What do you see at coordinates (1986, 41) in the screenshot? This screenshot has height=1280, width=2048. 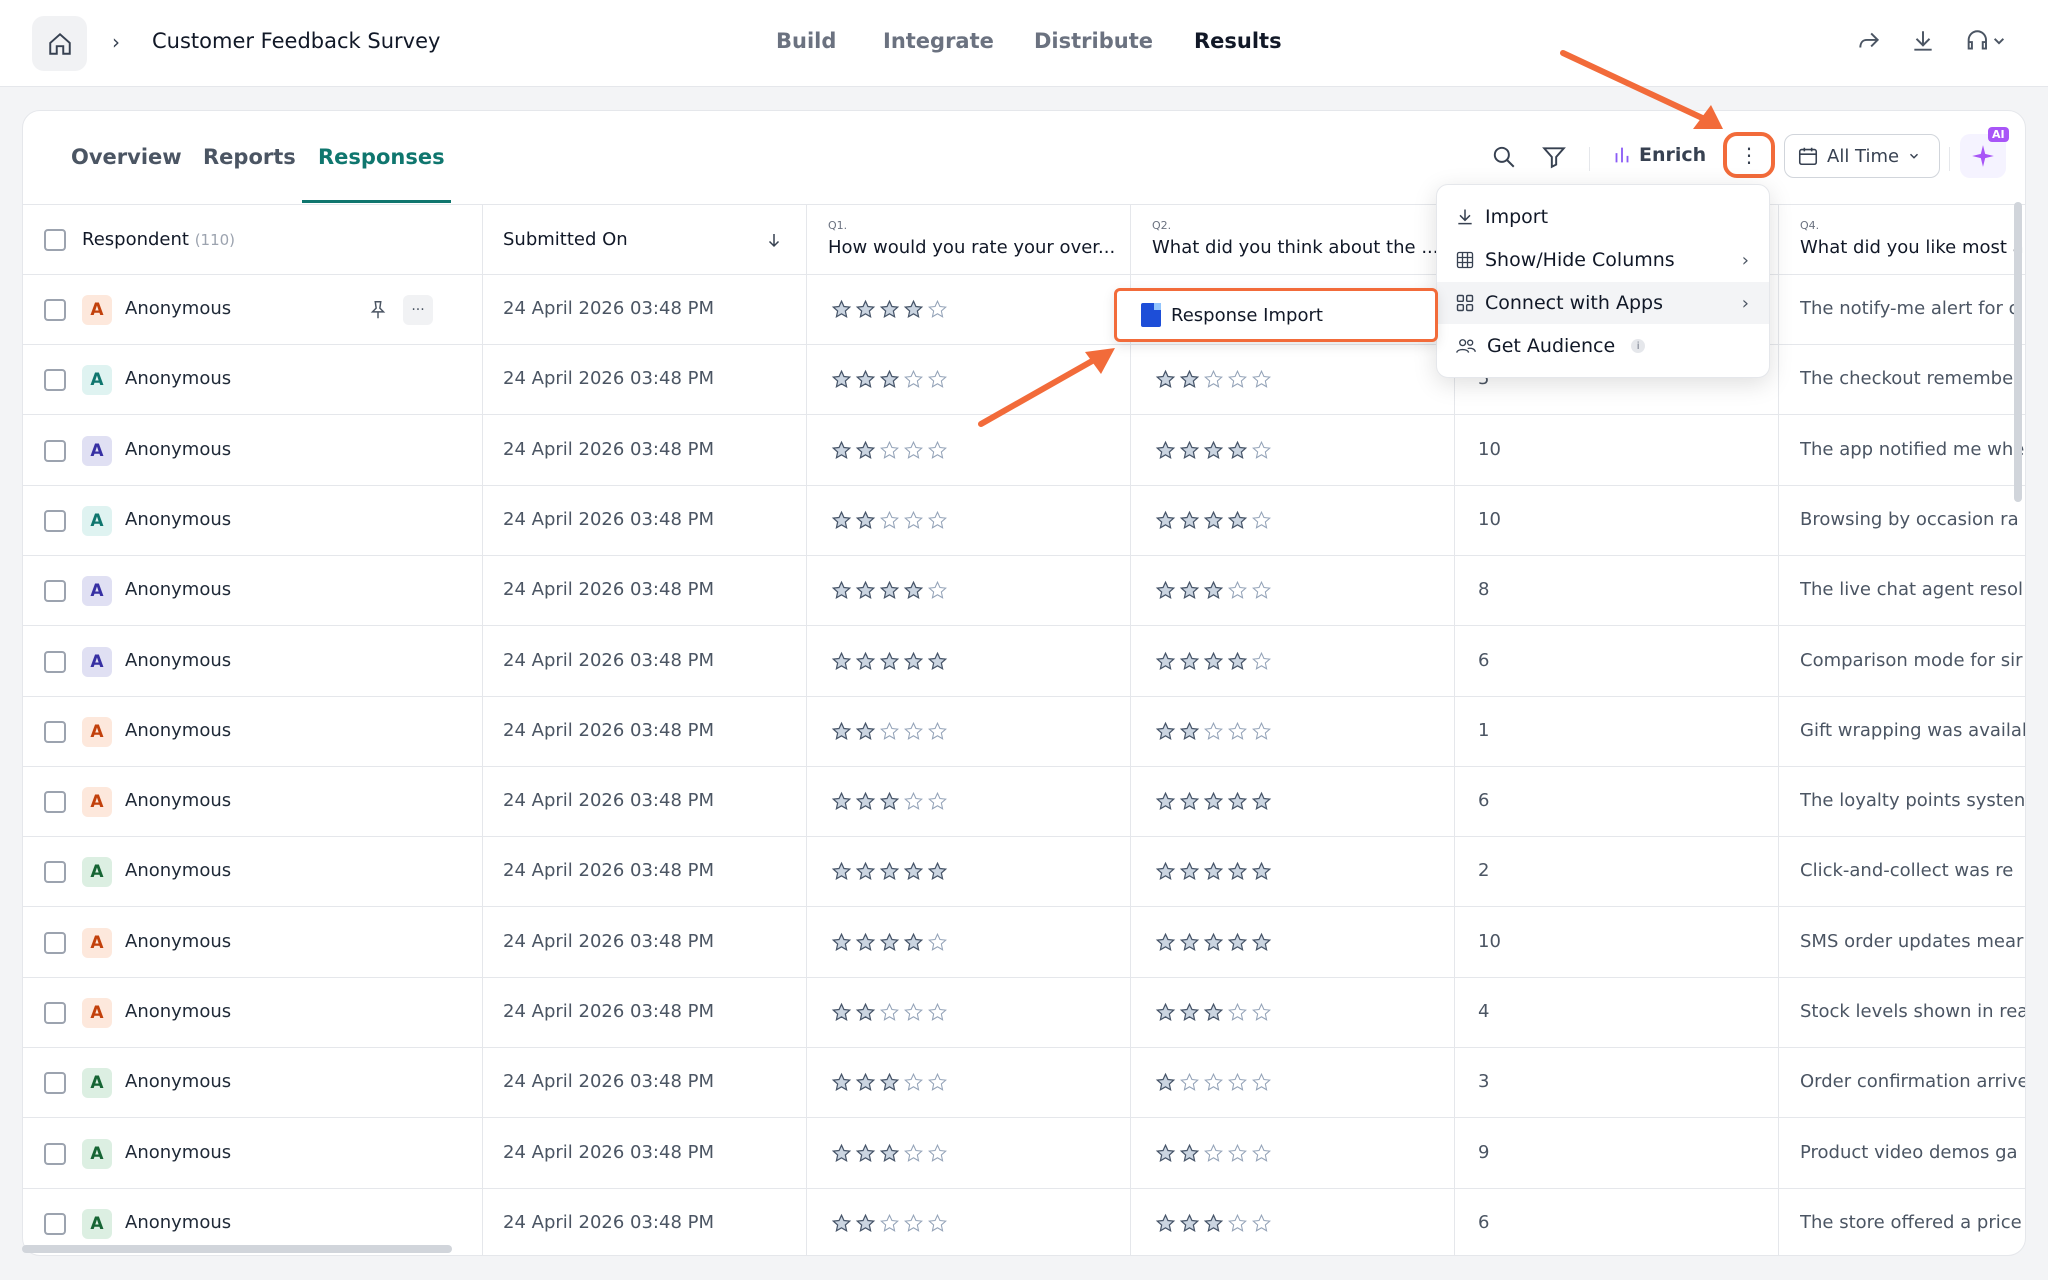 I see `headset-icon` at bounding box center [1986, 41].